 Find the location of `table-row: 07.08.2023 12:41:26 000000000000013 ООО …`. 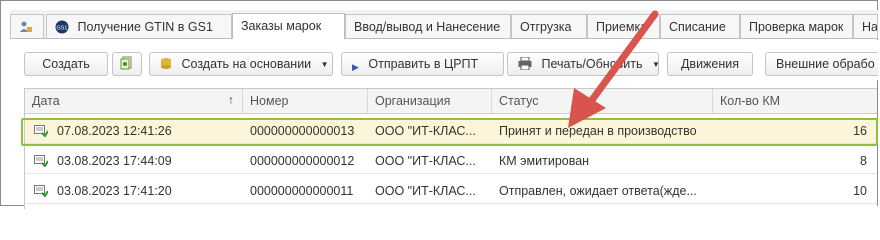

table-row: 07.08.2023 12:41:26 000000000000013 ООО … is located at coordinates (451, 131).